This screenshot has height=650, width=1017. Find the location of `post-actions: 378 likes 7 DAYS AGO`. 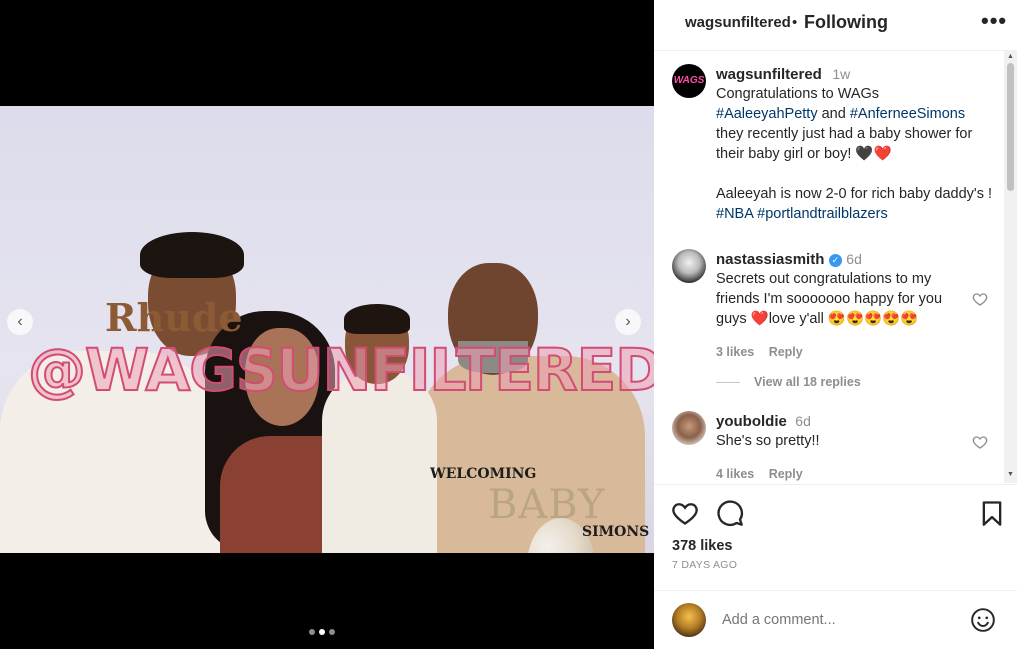

post-actions: 378 likes 7 DAYS AGO is located at coordinates (835, 534).